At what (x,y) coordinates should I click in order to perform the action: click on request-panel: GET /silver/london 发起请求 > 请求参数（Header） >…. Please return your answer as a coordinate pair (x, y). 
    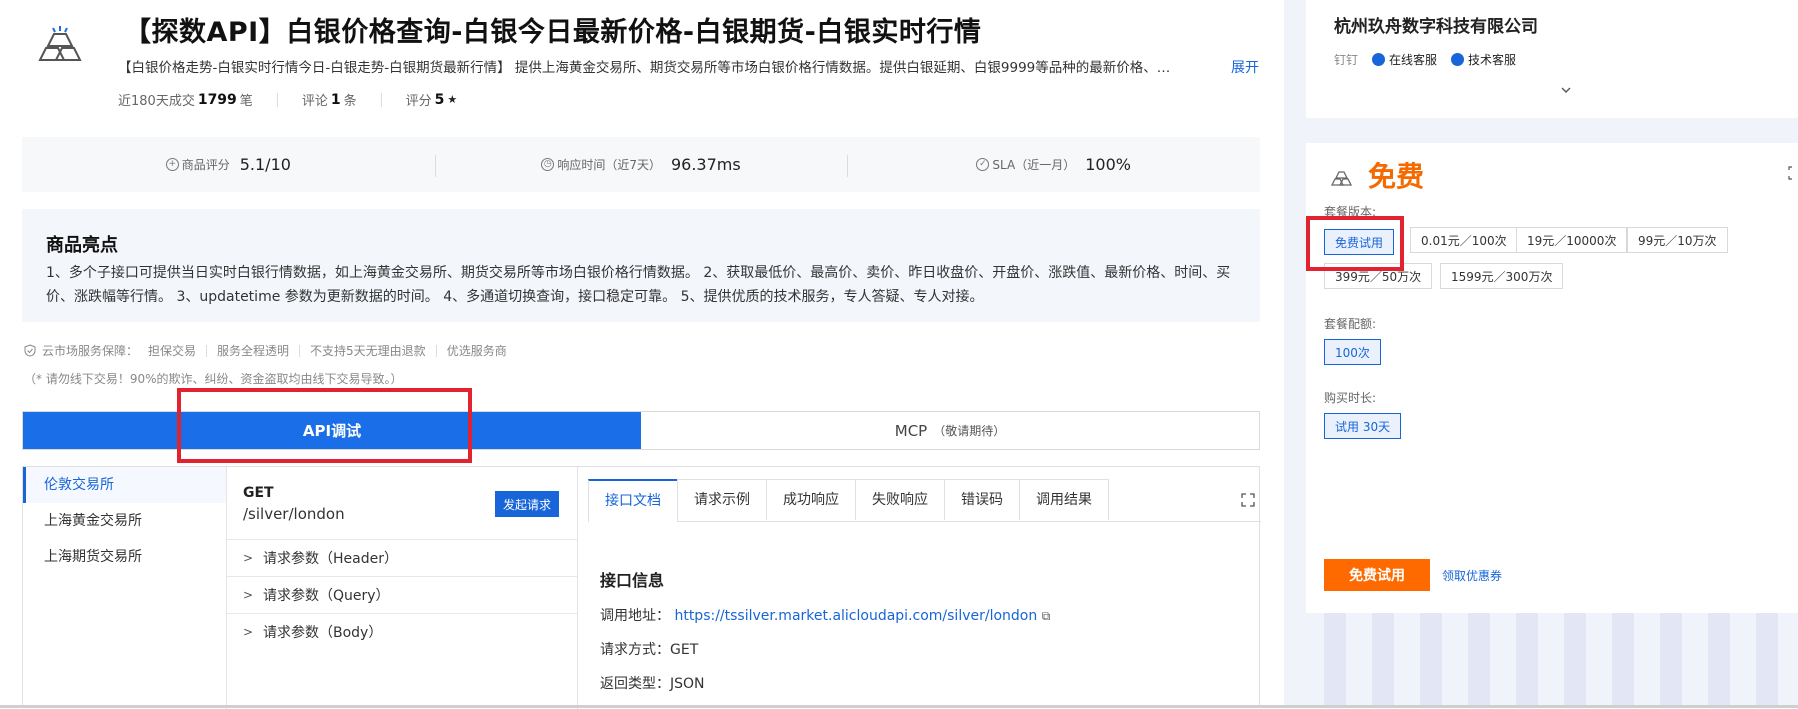
    Looking at the image, I should click on (402, 588).